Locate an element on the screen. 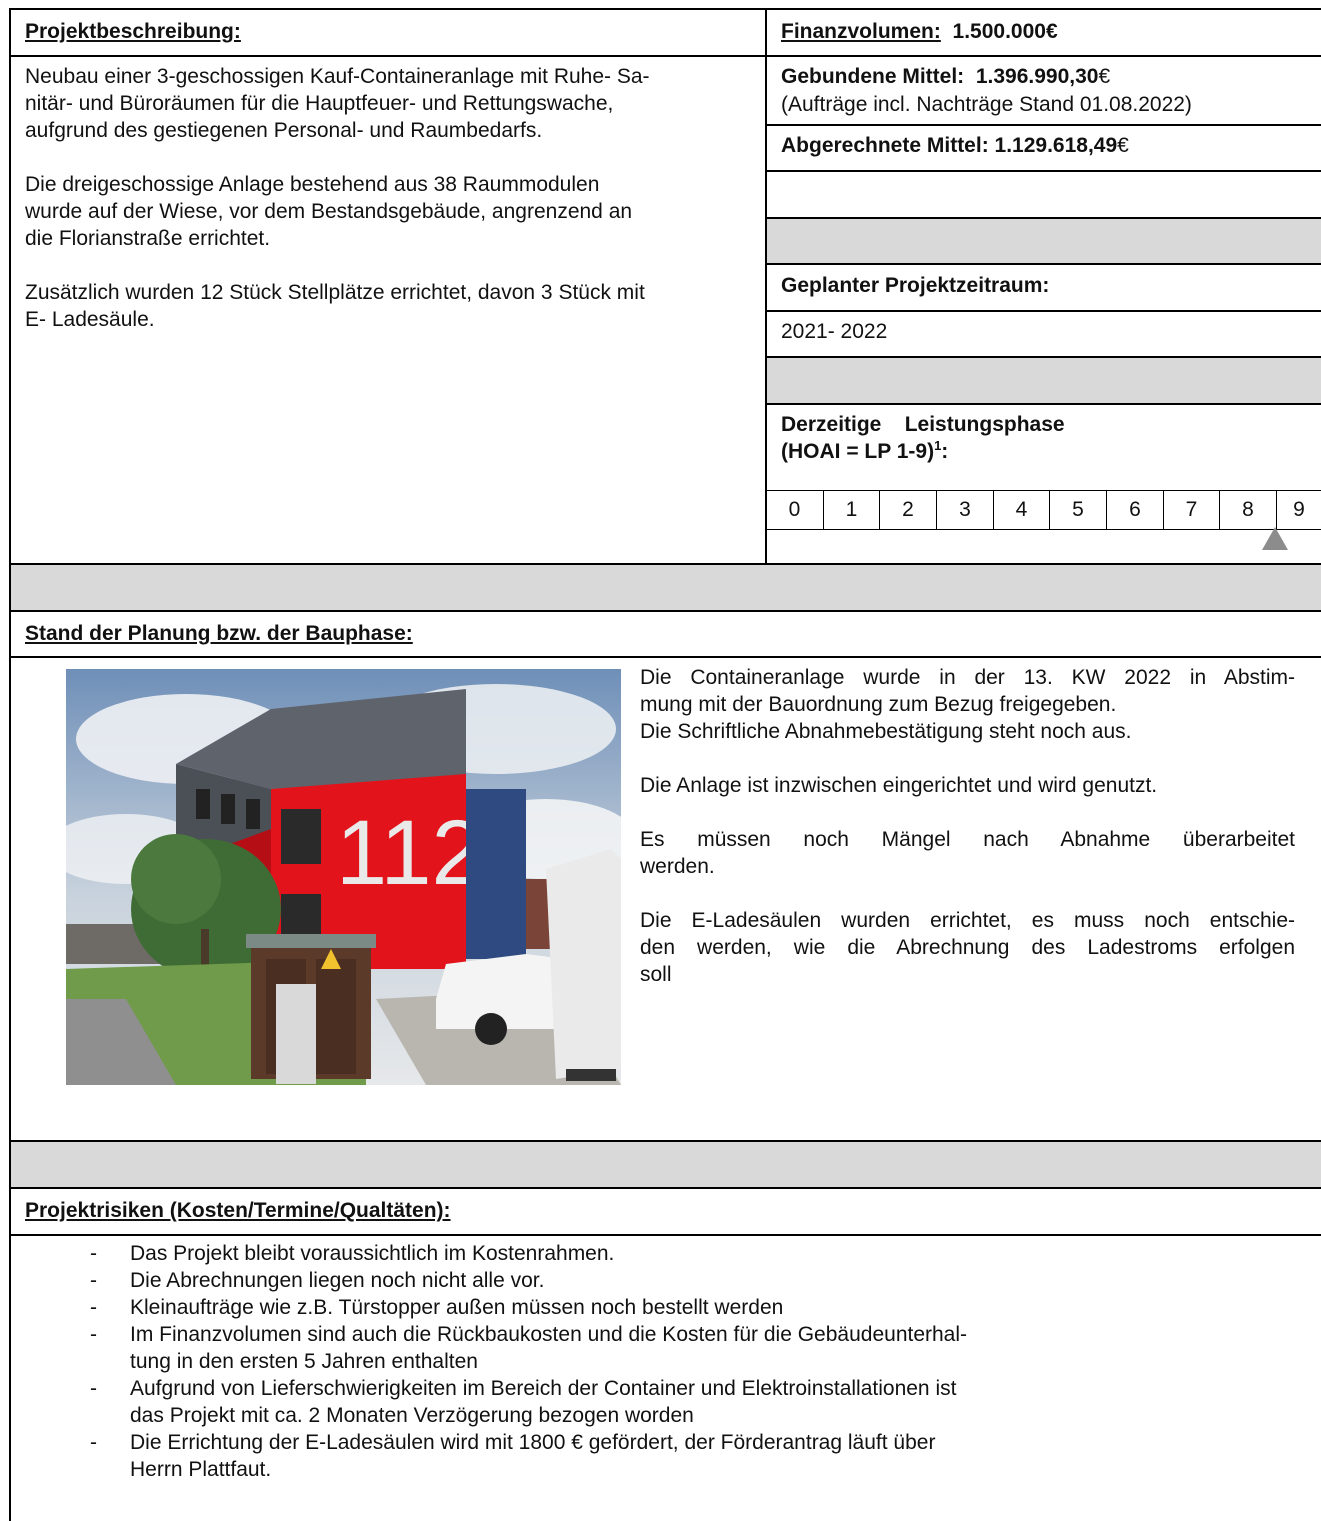  phase-step-6: 6 is located at coordinates (1135, 509).